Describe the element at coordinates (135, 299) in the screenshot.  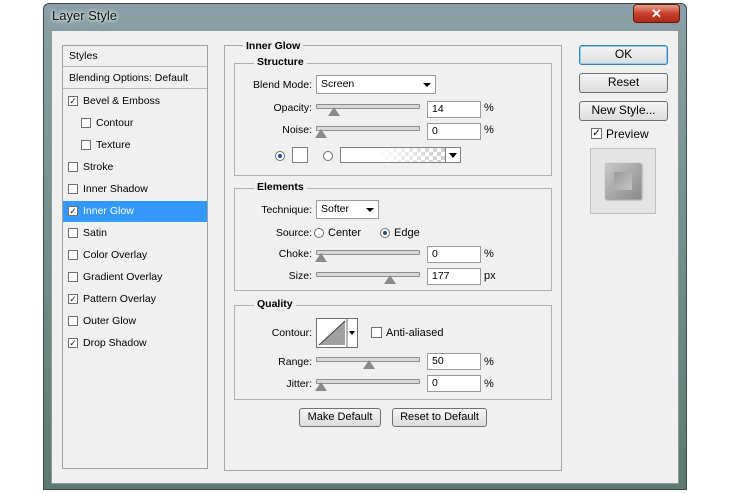
I see `style-item-pattern-overlay: ✓ Pattern Overlay` at that location.